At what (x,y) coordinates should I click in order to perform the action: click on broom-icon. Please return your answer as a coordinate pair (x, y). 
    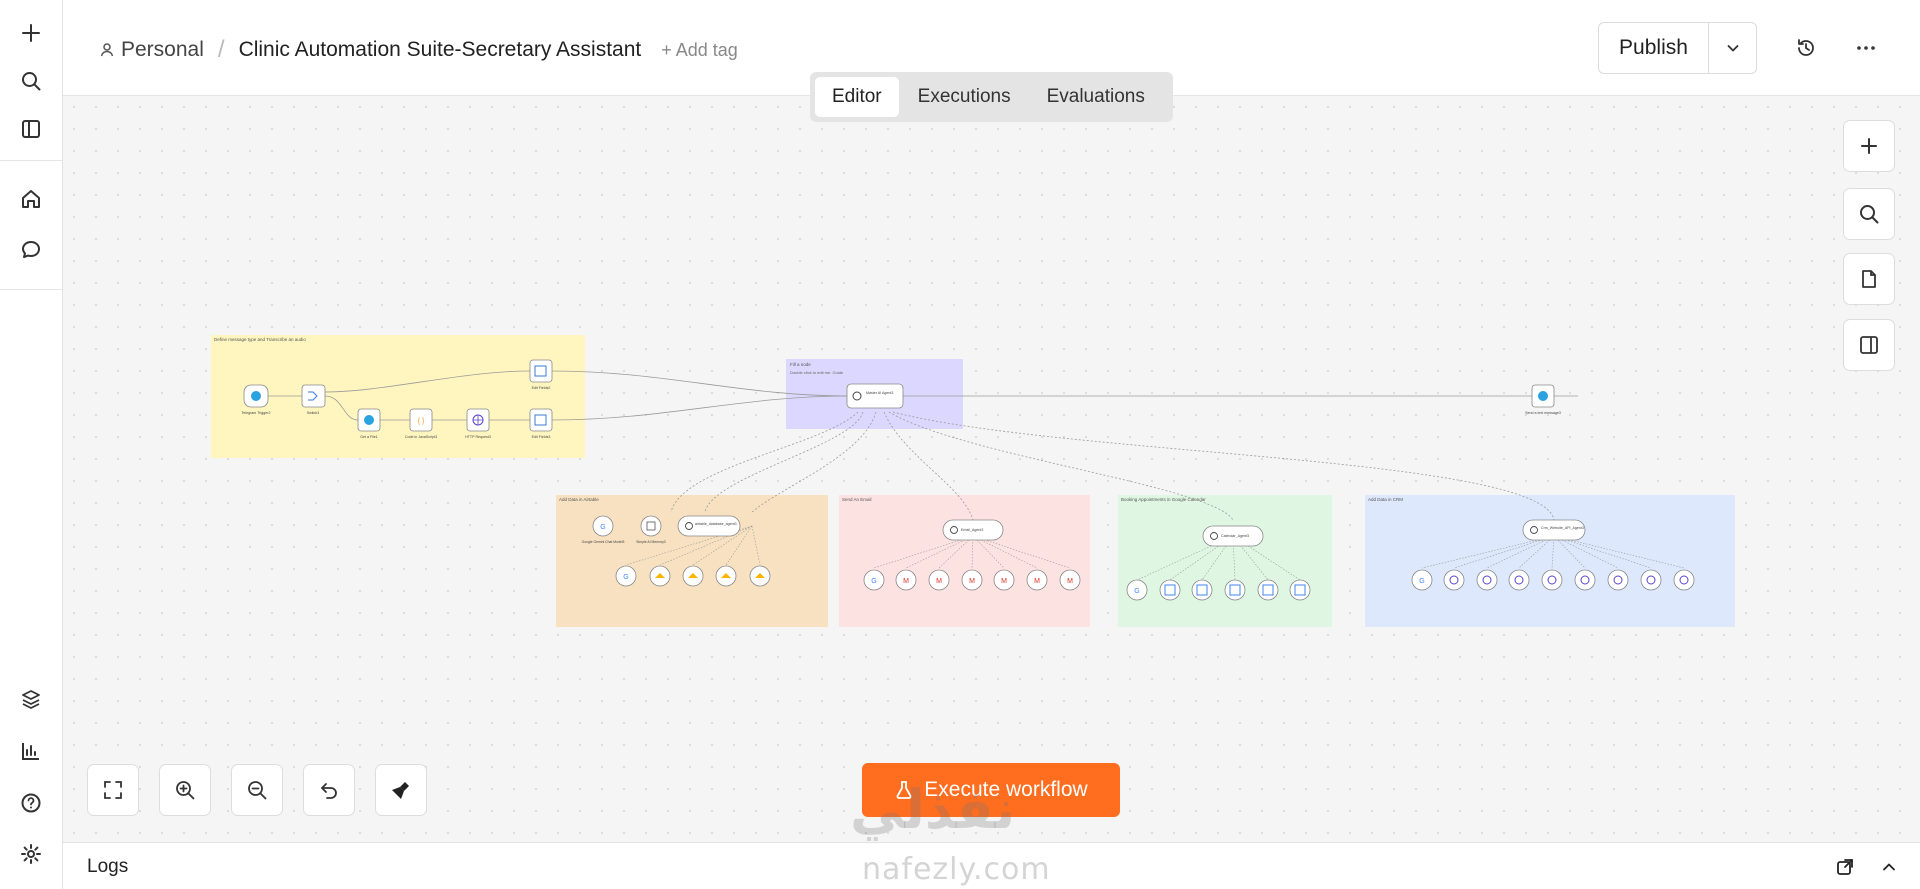
    Looking at the image, I should click on (400, 790).